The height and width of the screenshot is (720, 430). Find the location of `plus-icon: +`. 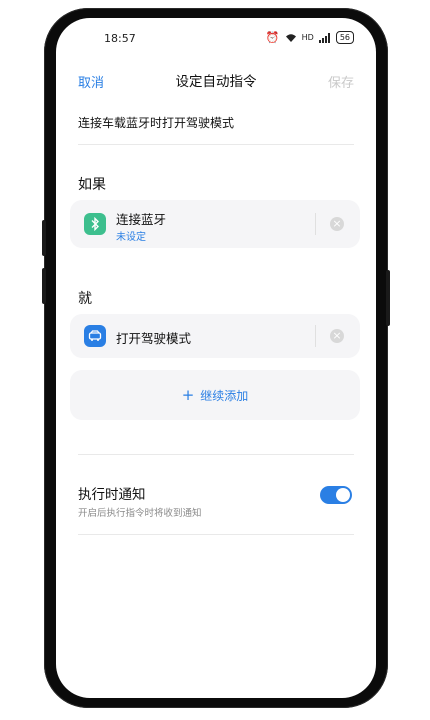

plus-icon: + is located at coordinates (188, 395).